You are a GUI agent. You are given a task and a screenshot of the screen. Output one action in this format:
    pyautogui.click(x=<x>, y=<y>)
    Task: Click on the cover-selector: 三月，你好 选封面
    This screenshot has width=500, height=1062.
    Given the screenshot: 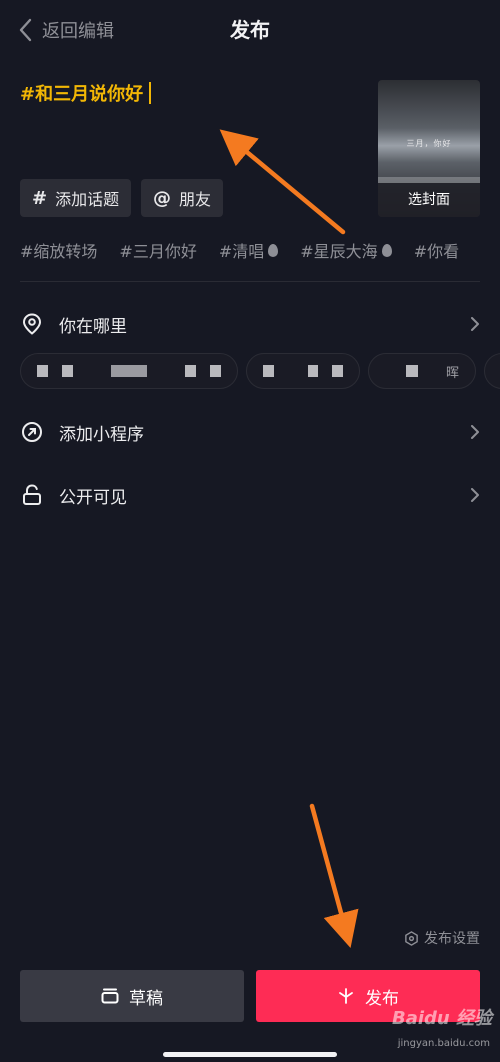 What is the action you would take?
    pyautogui.click(x=429, y=148)
    